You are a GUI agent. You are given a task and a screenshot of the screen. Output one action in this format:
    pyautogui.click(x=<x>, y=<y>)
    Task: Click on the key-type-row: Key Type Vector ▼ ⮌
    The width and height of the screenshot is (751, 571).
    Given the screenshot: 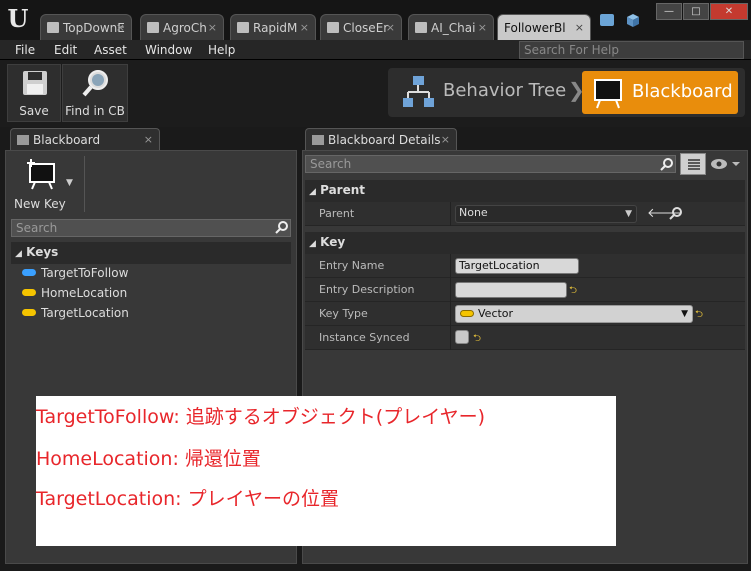 What is the action you would take?
    pyautogui.click(x=525, y=314)
    